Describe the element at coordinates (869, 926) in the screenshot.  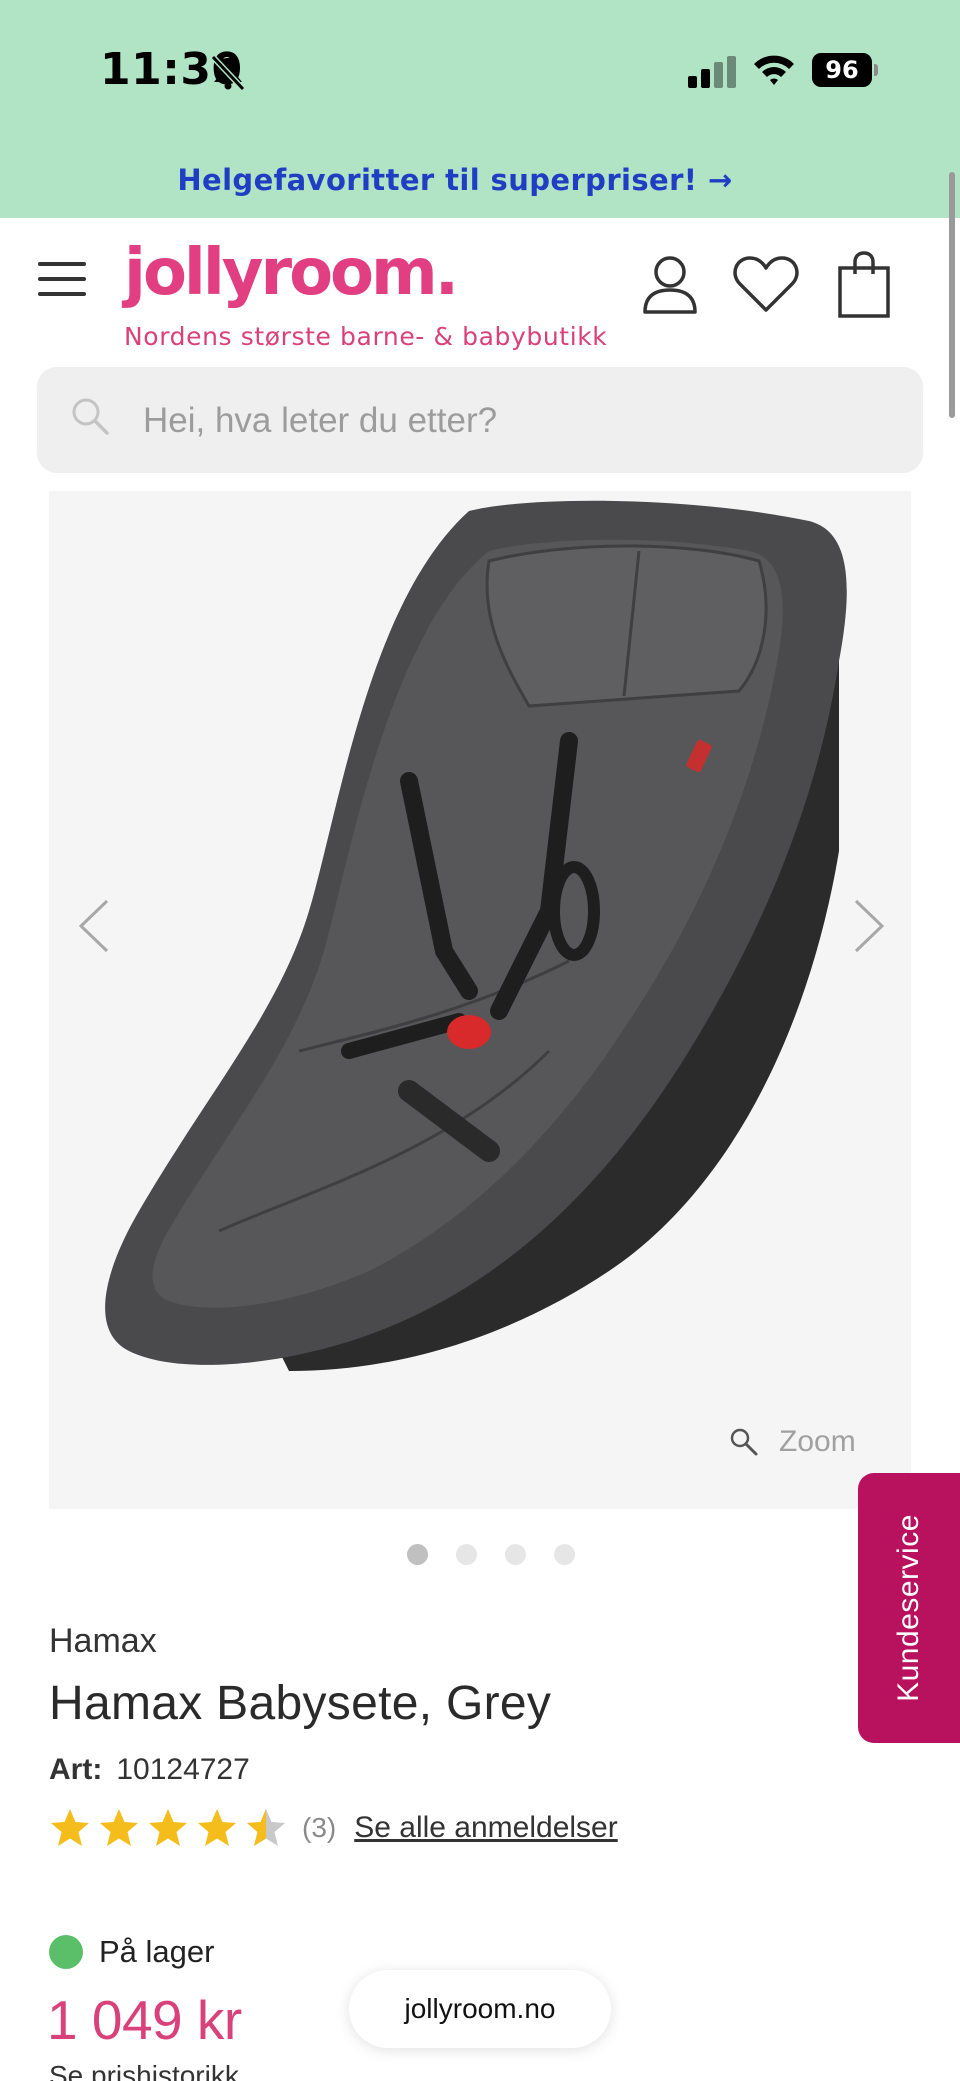
I see `next-arrow-icon` at that location.